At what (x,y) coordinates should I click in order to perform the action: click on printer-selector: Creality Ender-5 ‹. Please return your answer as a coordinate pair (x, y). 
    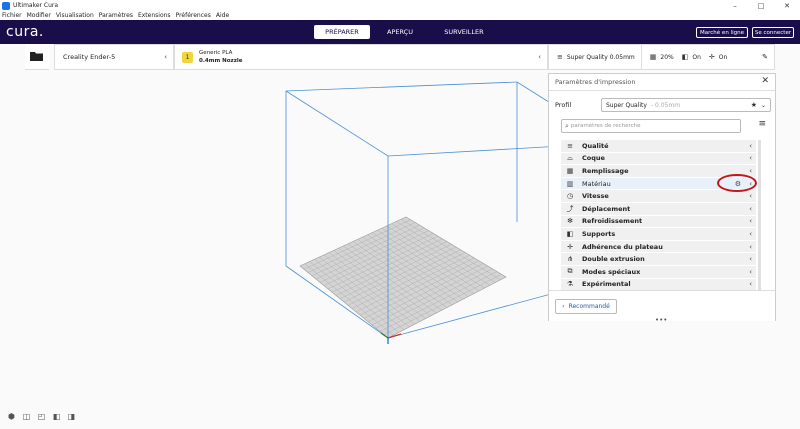
    Looking at the image, I should click on (114, 57).